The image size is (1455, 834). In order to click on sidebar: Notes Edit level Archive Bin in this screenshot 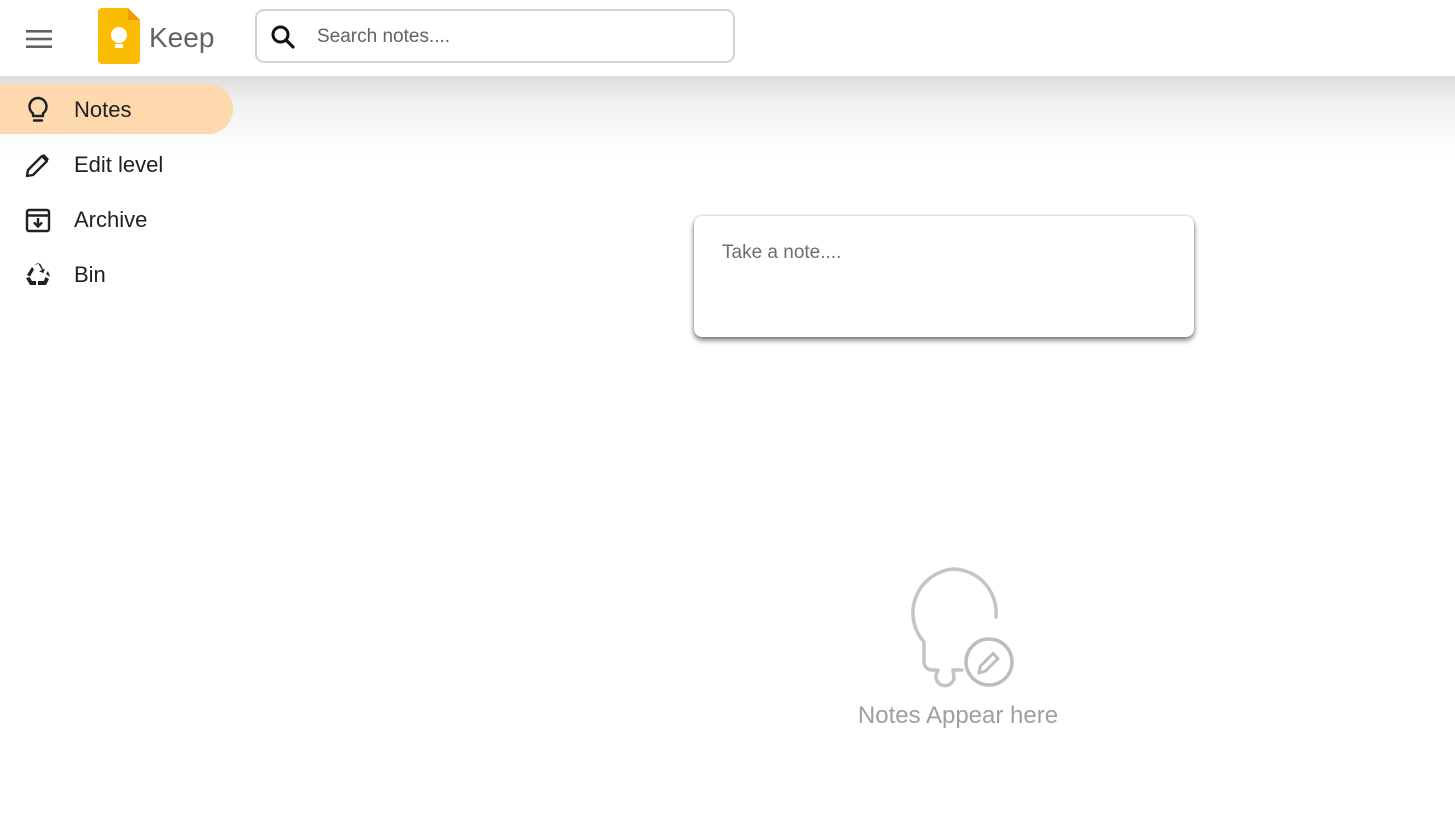, I will do `click(120, 194)`.